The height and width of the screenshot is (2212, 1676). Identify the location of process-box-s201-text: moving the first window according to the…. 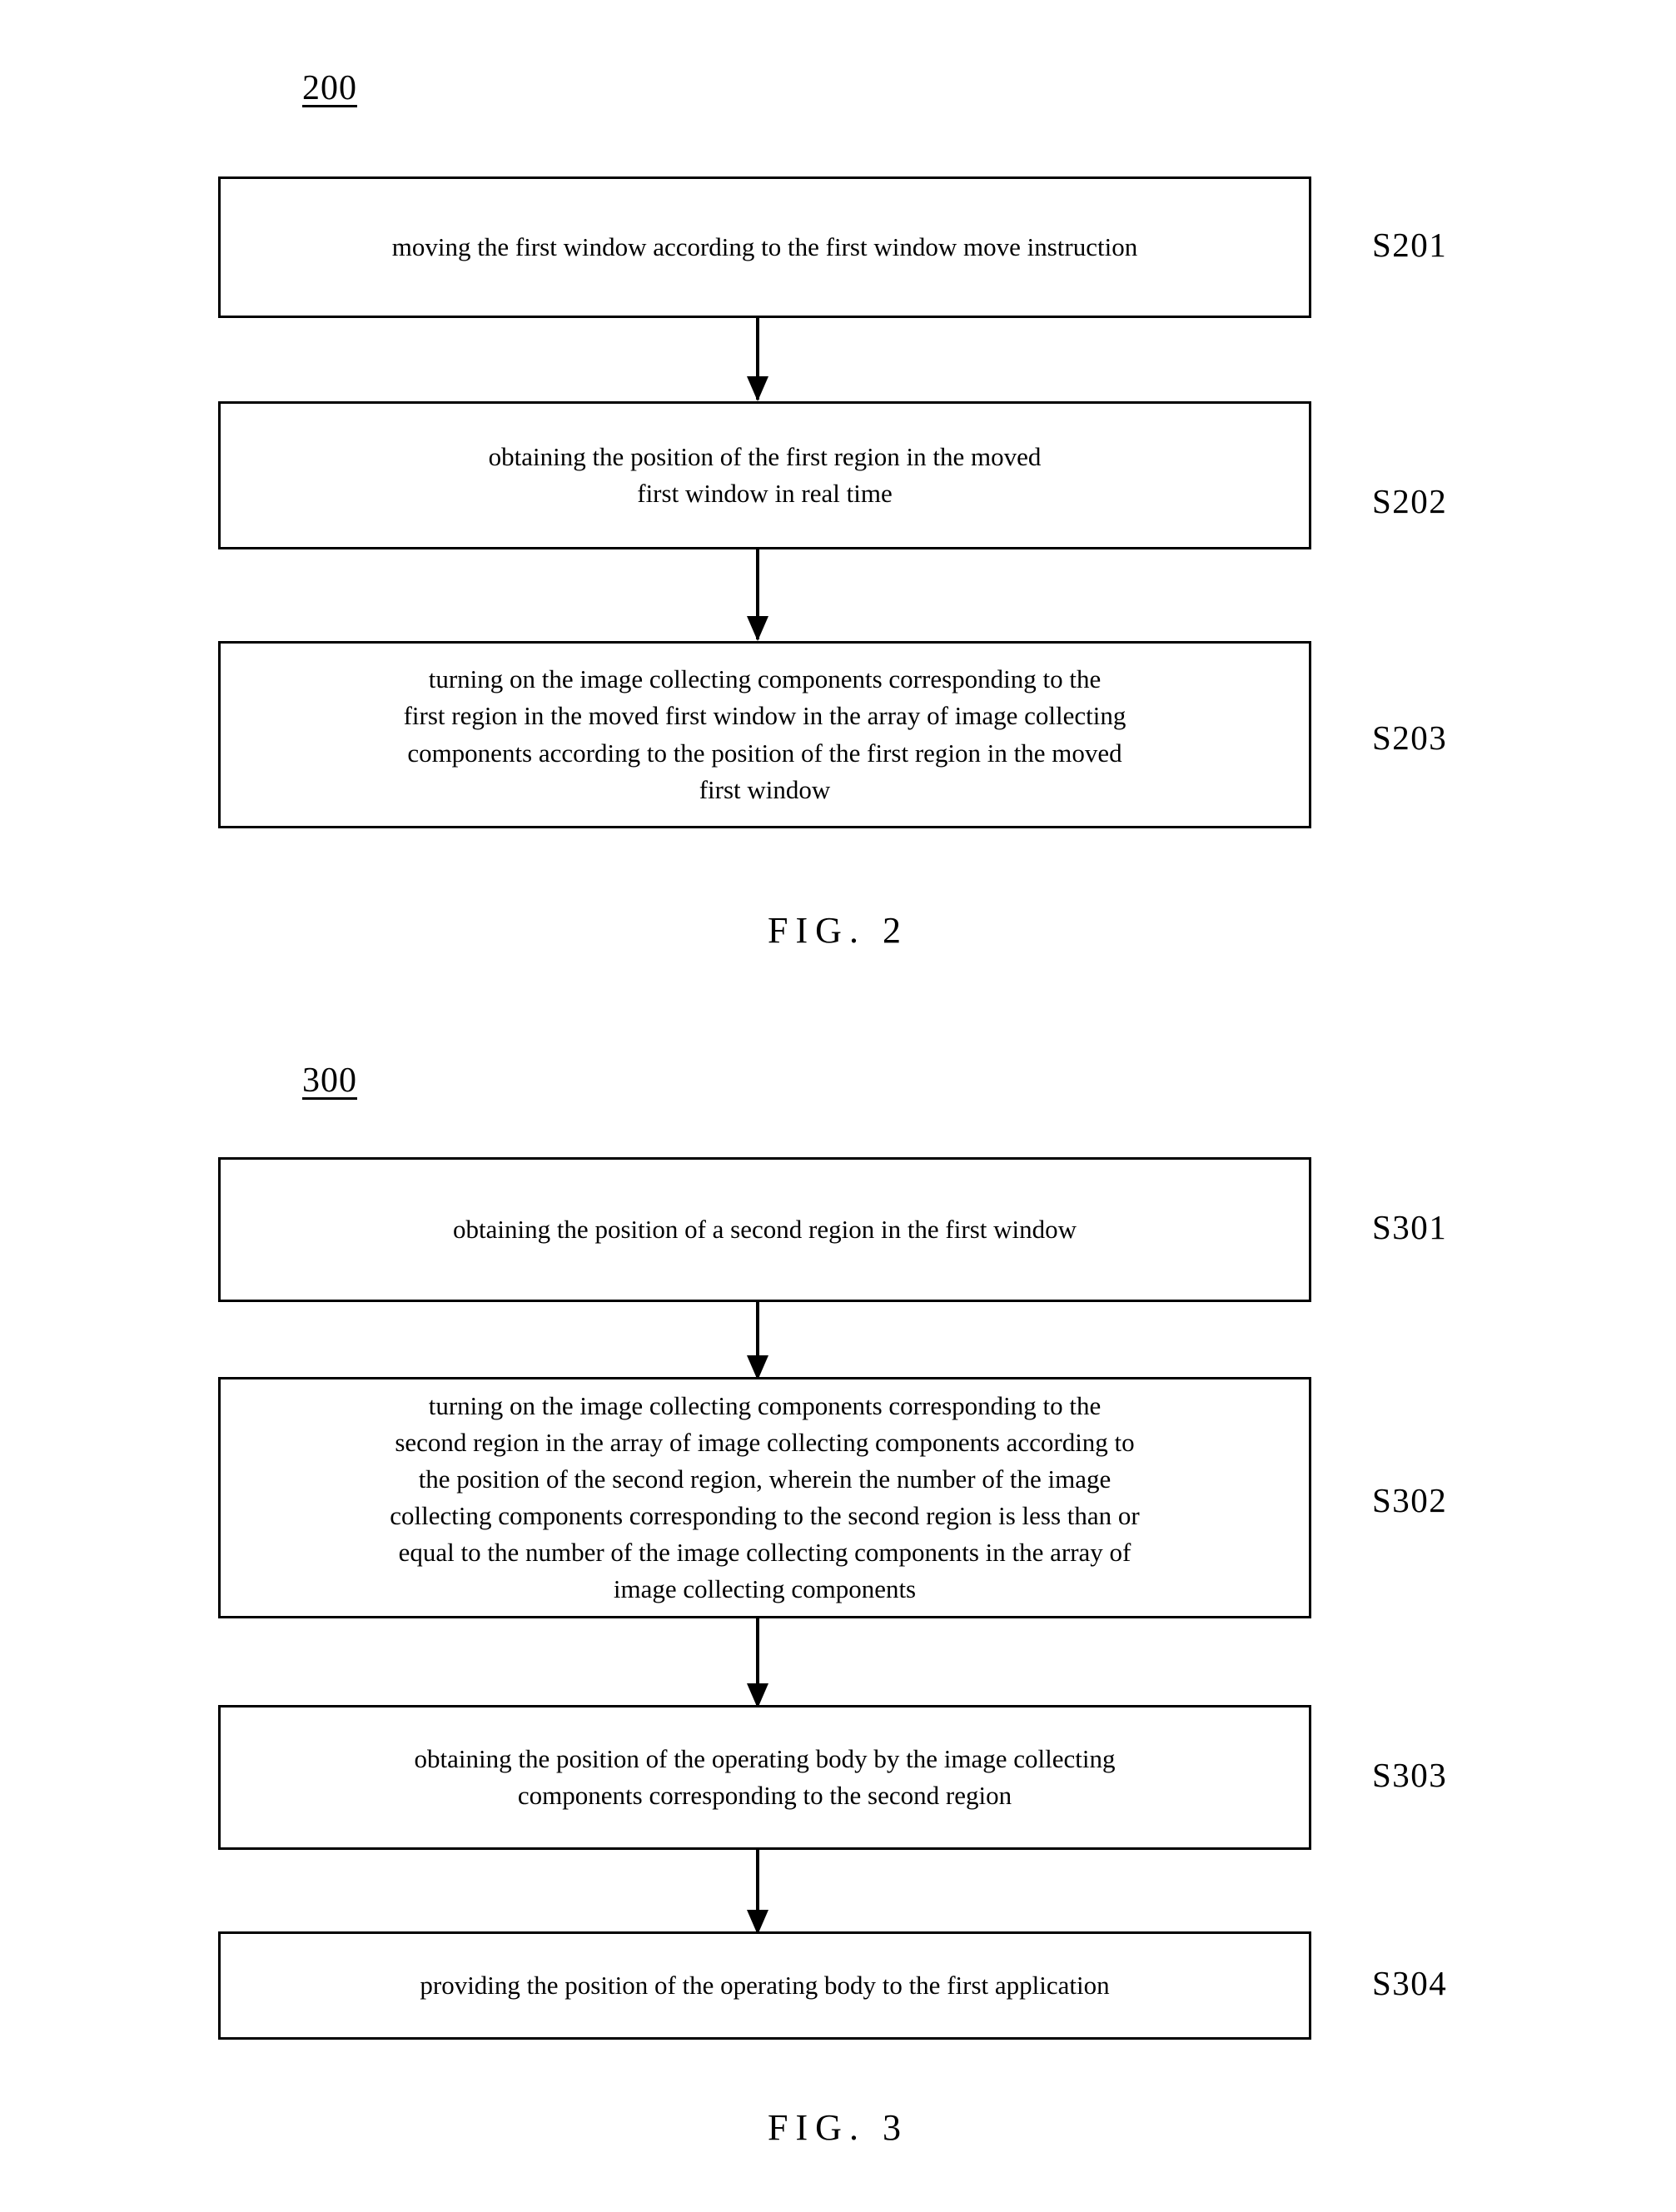
(764, 246).